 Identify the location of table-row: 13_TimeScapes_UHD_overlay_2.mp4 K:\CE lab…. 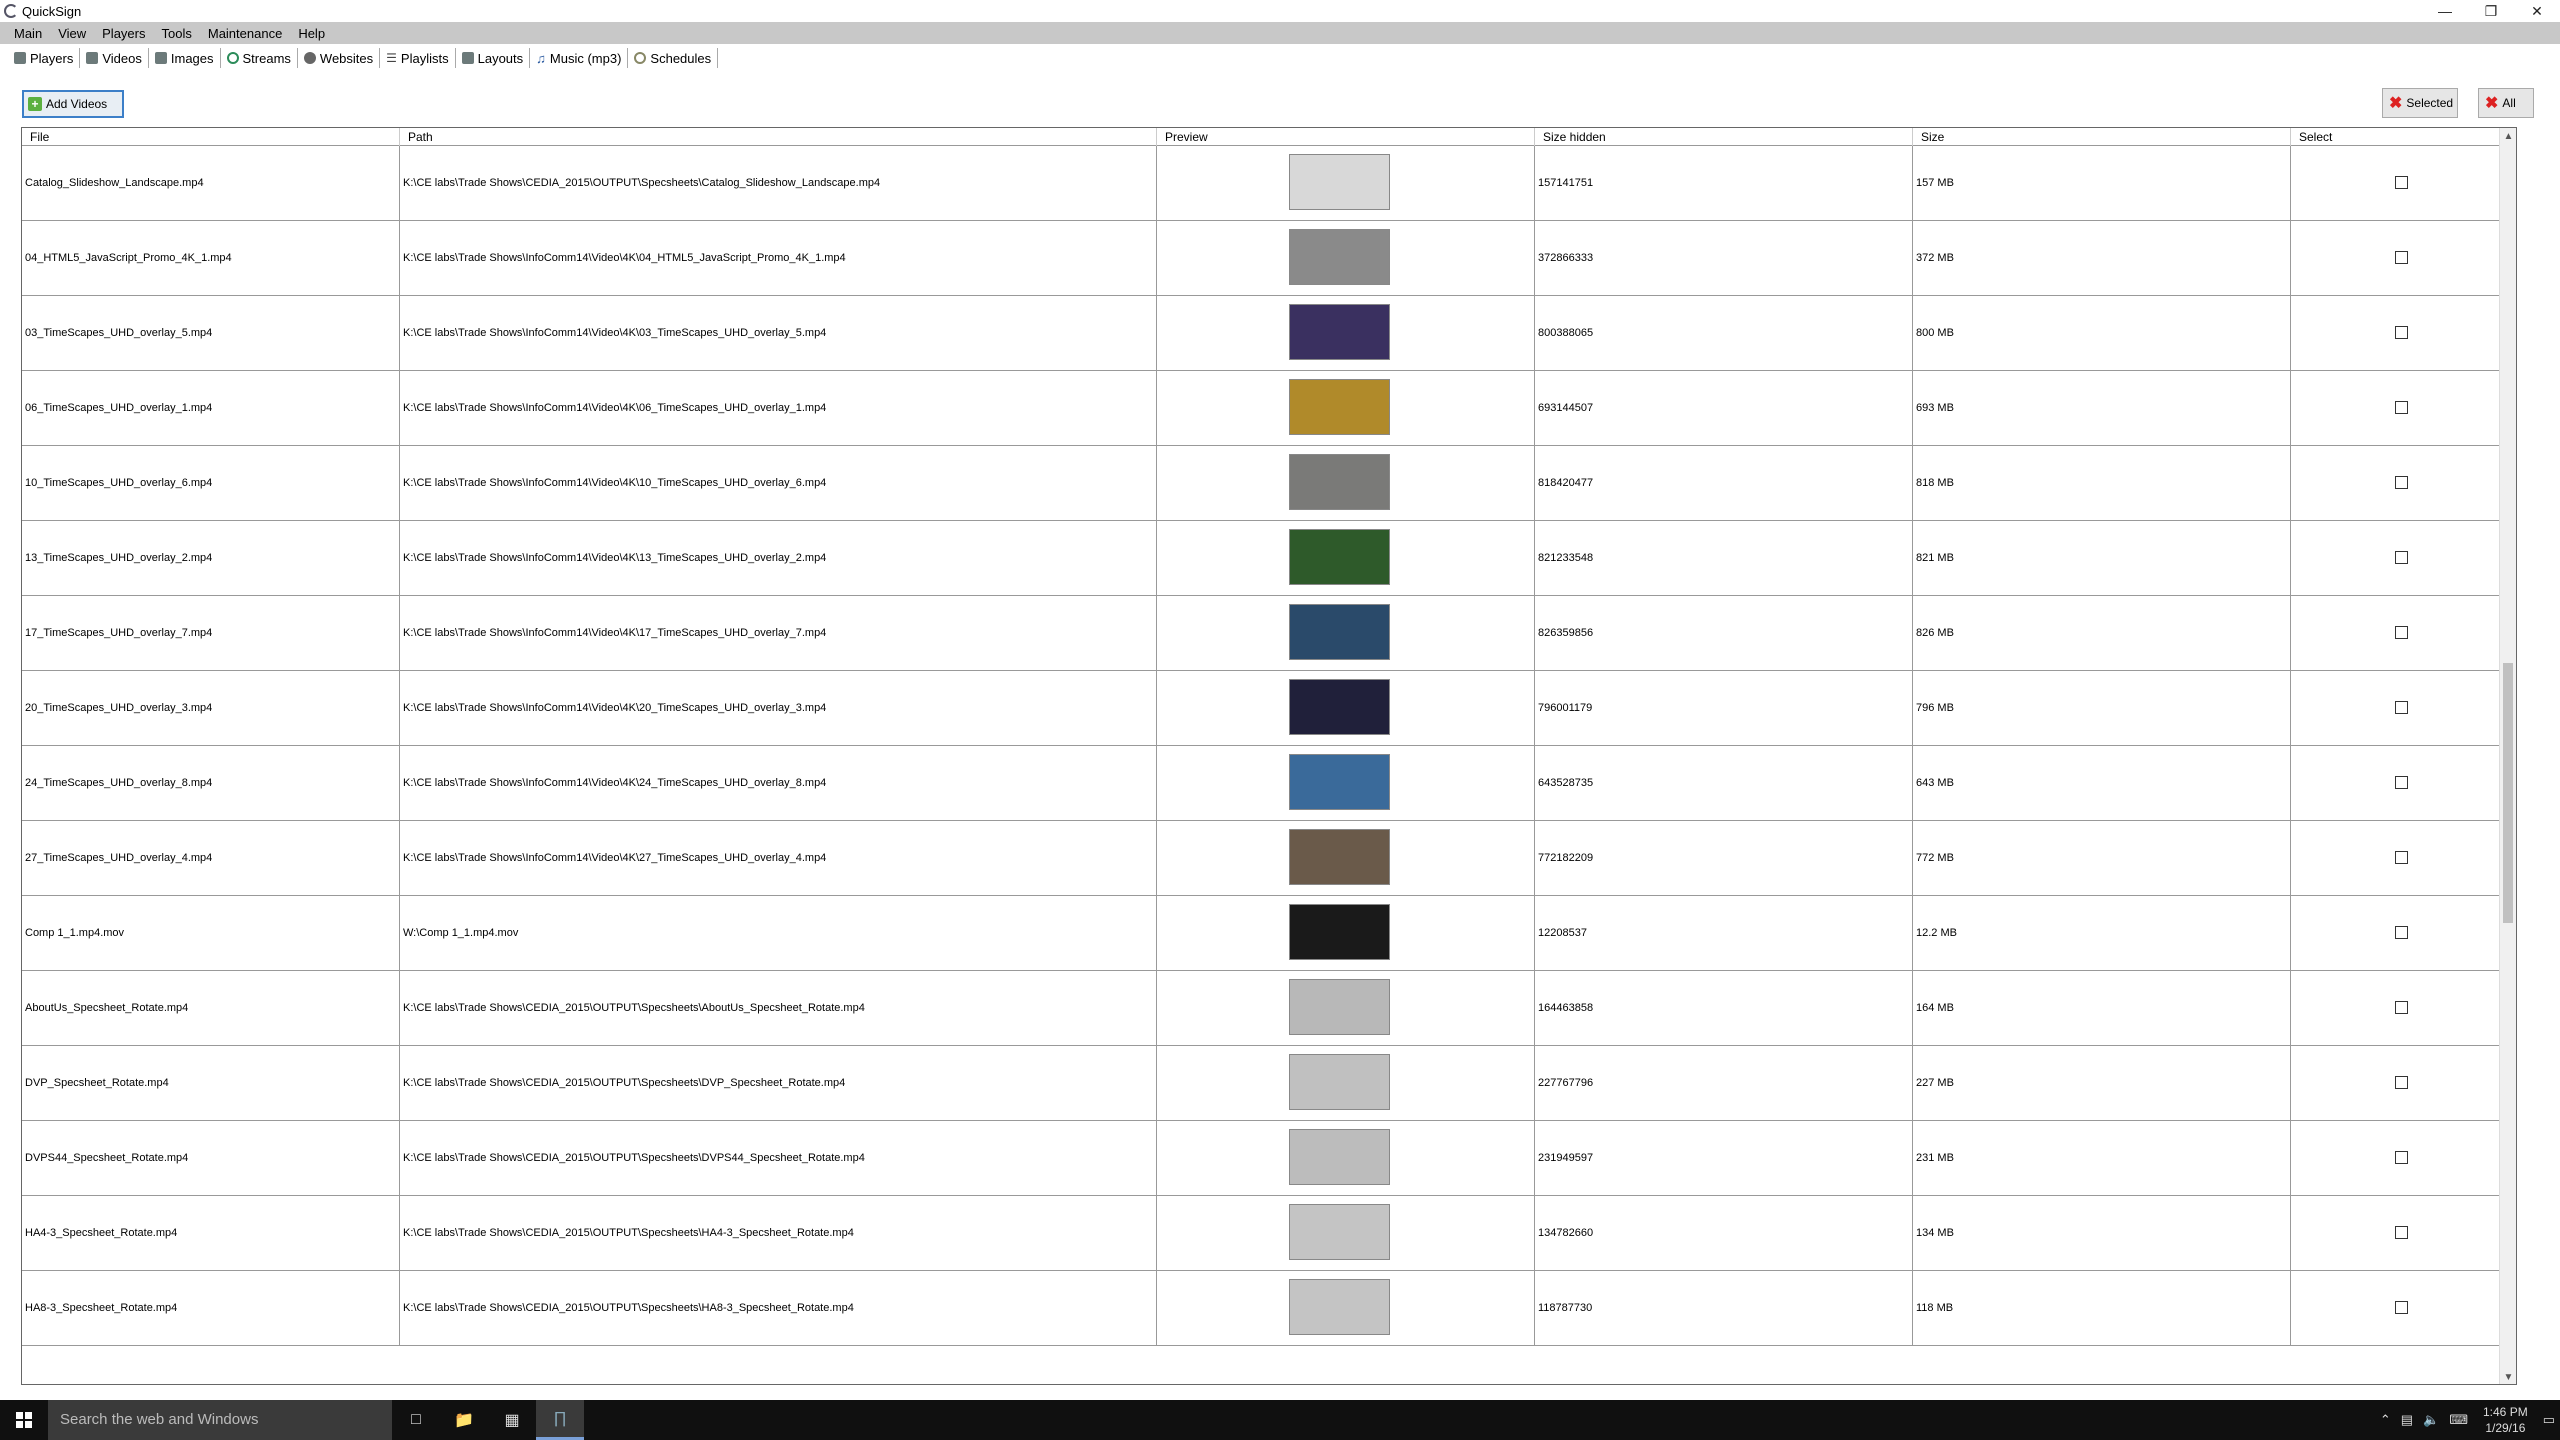
(1269, 558).